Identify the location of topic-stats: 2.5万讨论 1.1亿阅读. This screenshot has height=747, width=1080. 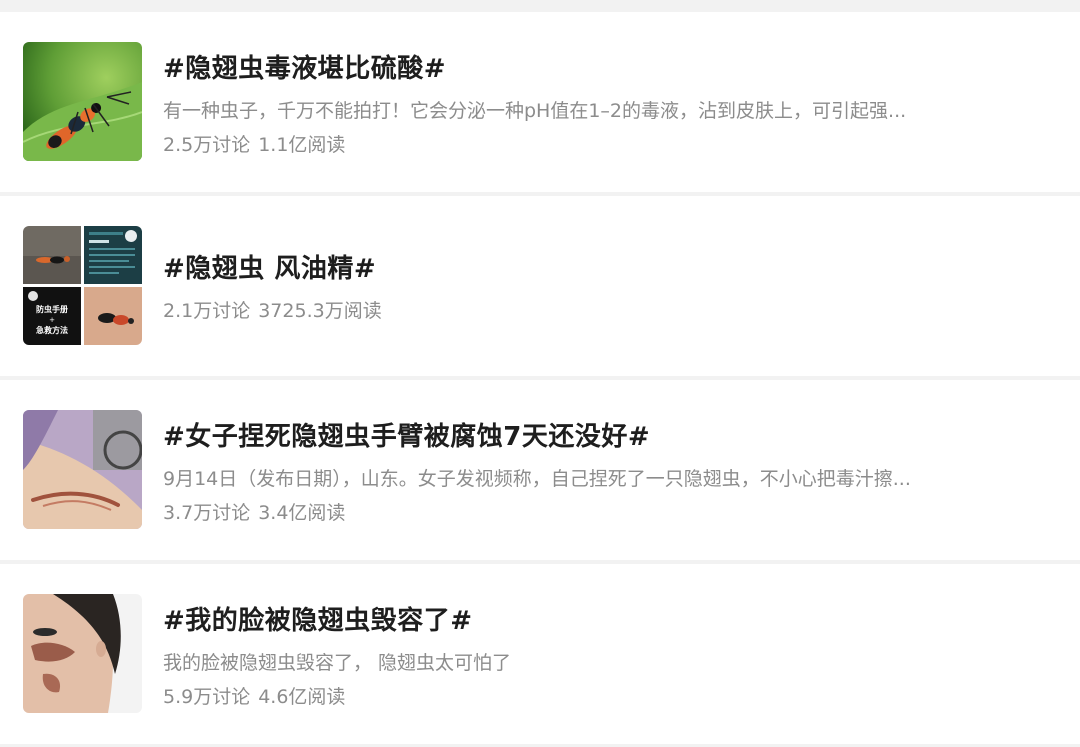
(254, 143).